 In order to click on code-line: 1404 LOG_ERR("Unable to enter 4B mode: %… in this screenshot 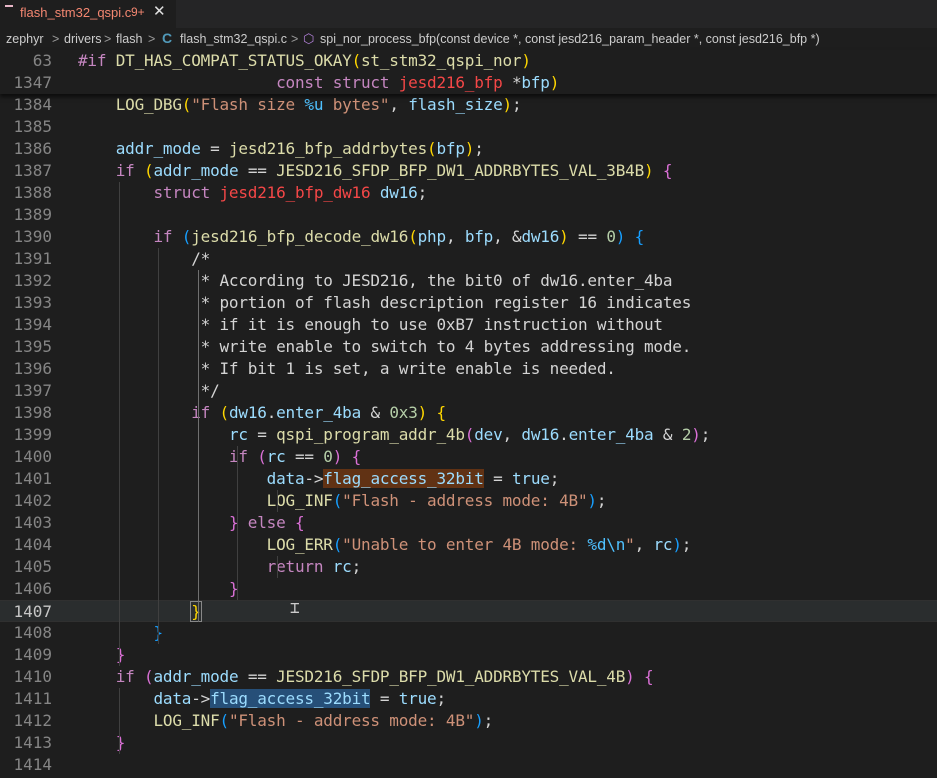, I will do `click(468, 545)`.